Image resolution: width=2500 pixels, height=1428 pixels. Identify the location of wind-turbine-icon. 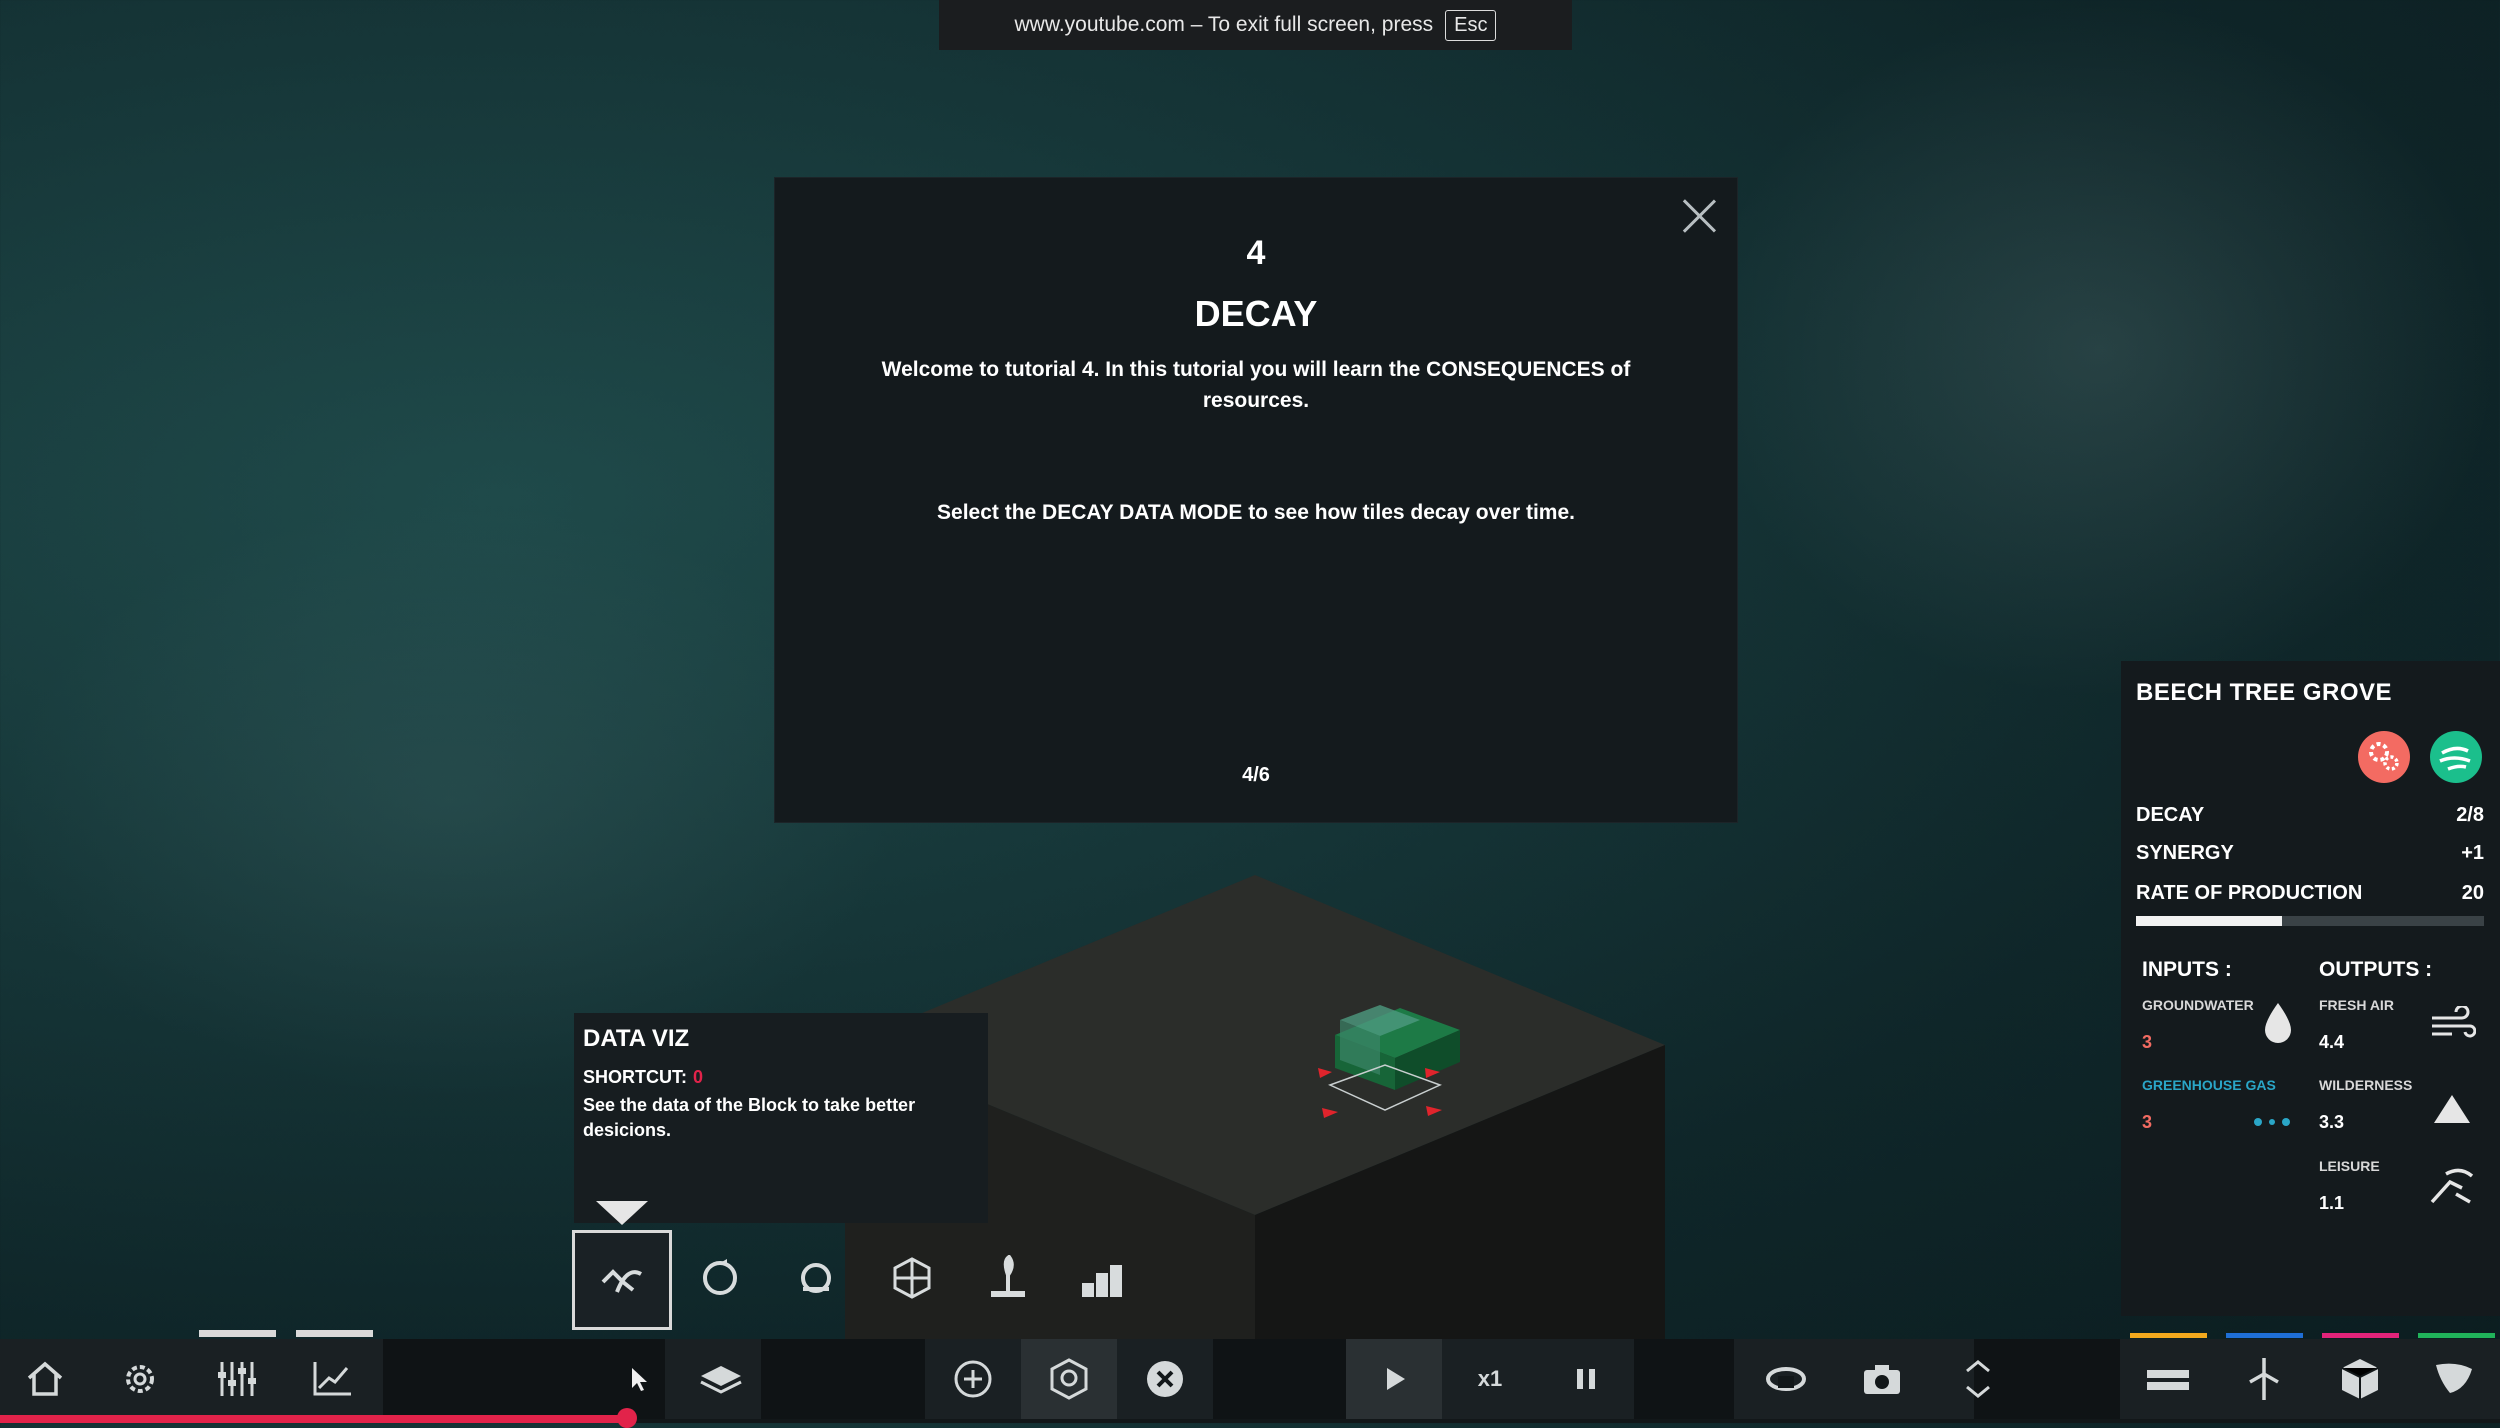
(2264, 1379).